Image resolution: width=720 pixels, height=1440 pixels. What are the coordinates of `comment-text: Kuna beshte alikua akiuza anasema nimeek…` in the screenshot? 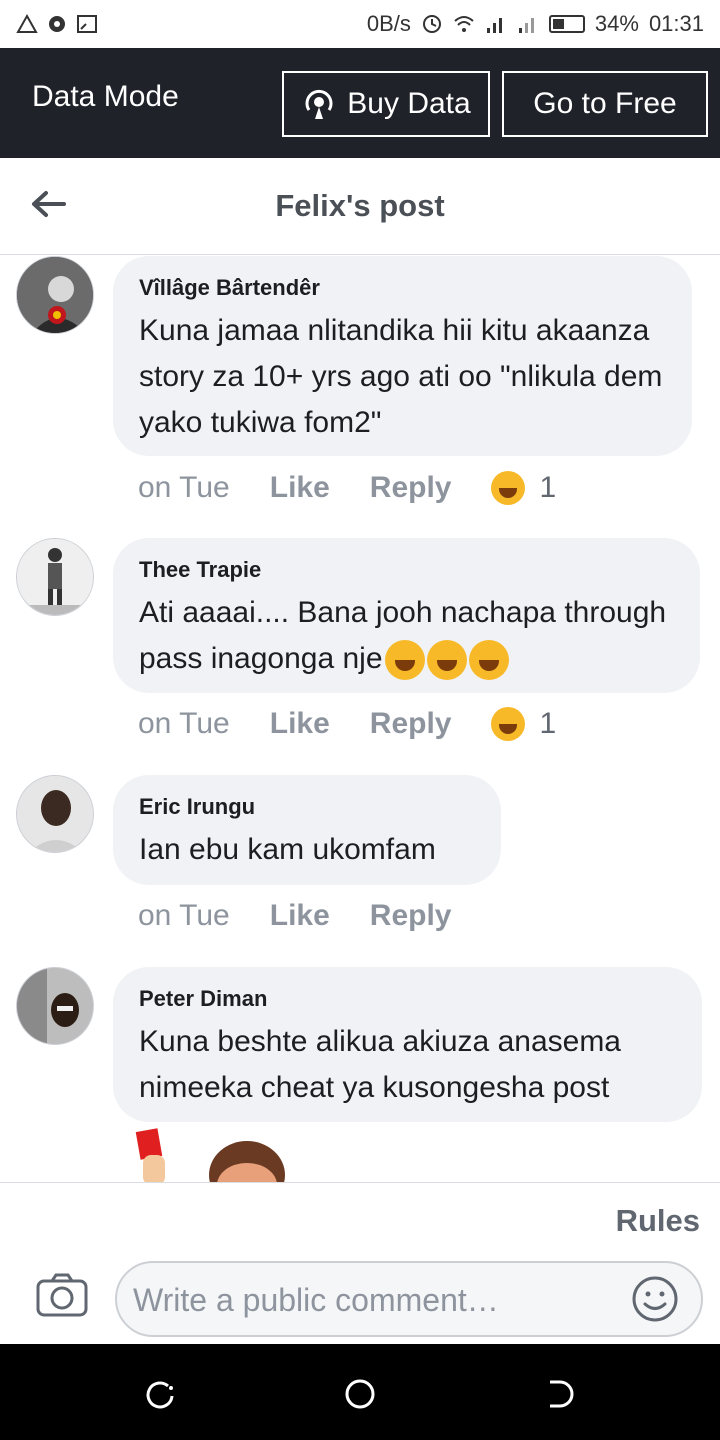 It's located at (384, 1064).